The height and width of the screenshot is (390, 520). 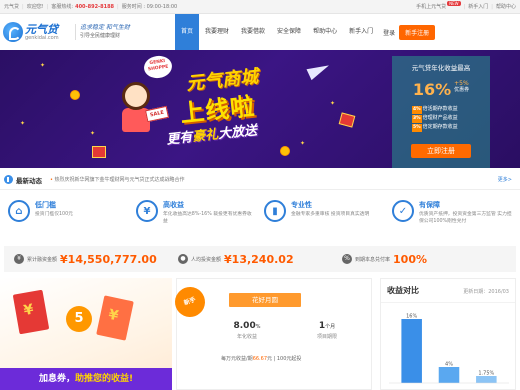 I want to click on coupon-label: 优惠券, so click(x=462, y=90).